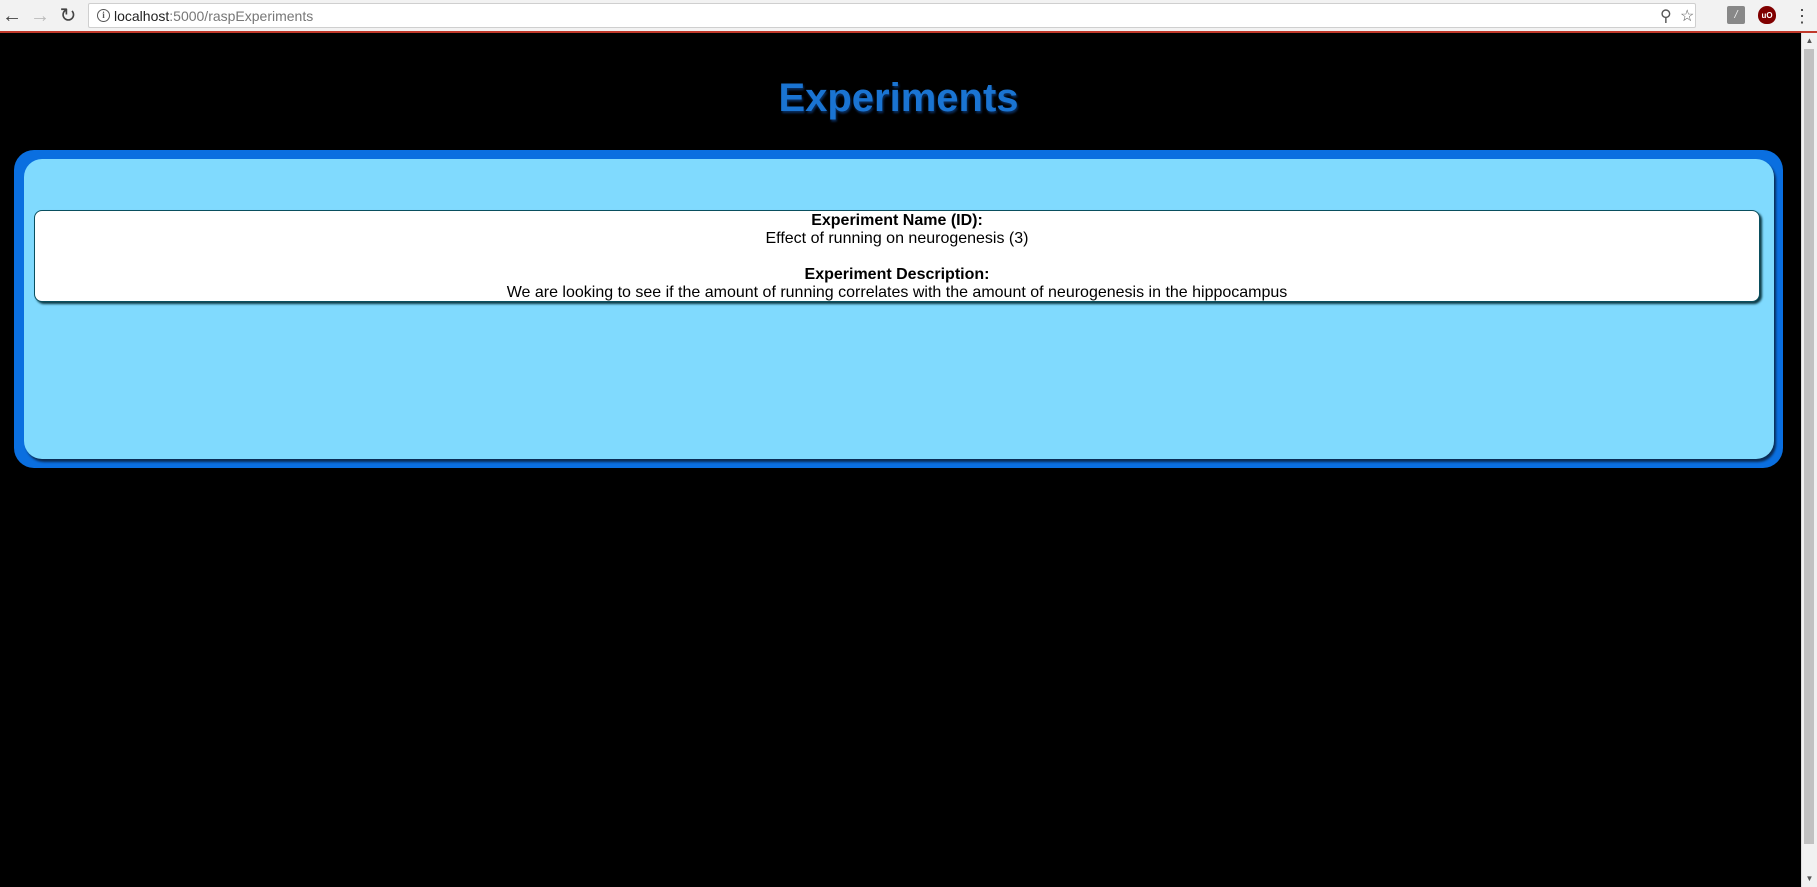  What do you see at coordinates (892, 15) in the screenshot?
I see `address-bar: i localhost:5000/raspExperiments ⚲ ☆` at bounding box center [892, 15].